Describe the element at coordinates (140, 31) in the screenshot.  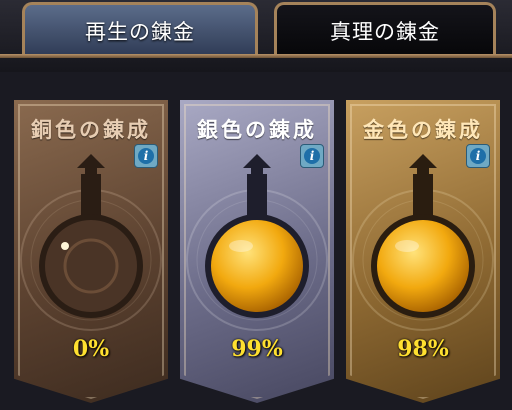
I see `tab-label: 再生の錬金` at that location.